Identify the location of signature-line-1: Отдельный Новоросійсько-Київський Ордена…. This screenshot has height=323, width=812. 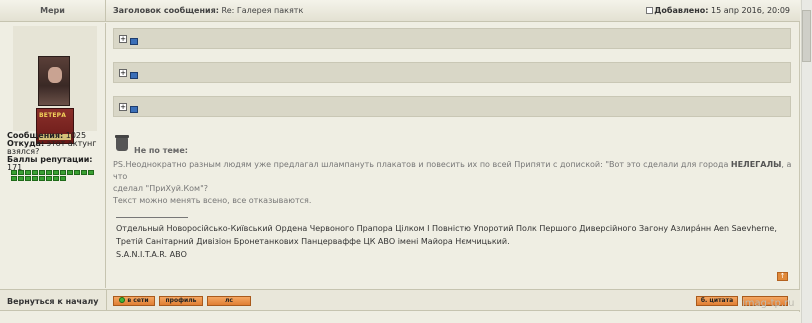
(446, 228).